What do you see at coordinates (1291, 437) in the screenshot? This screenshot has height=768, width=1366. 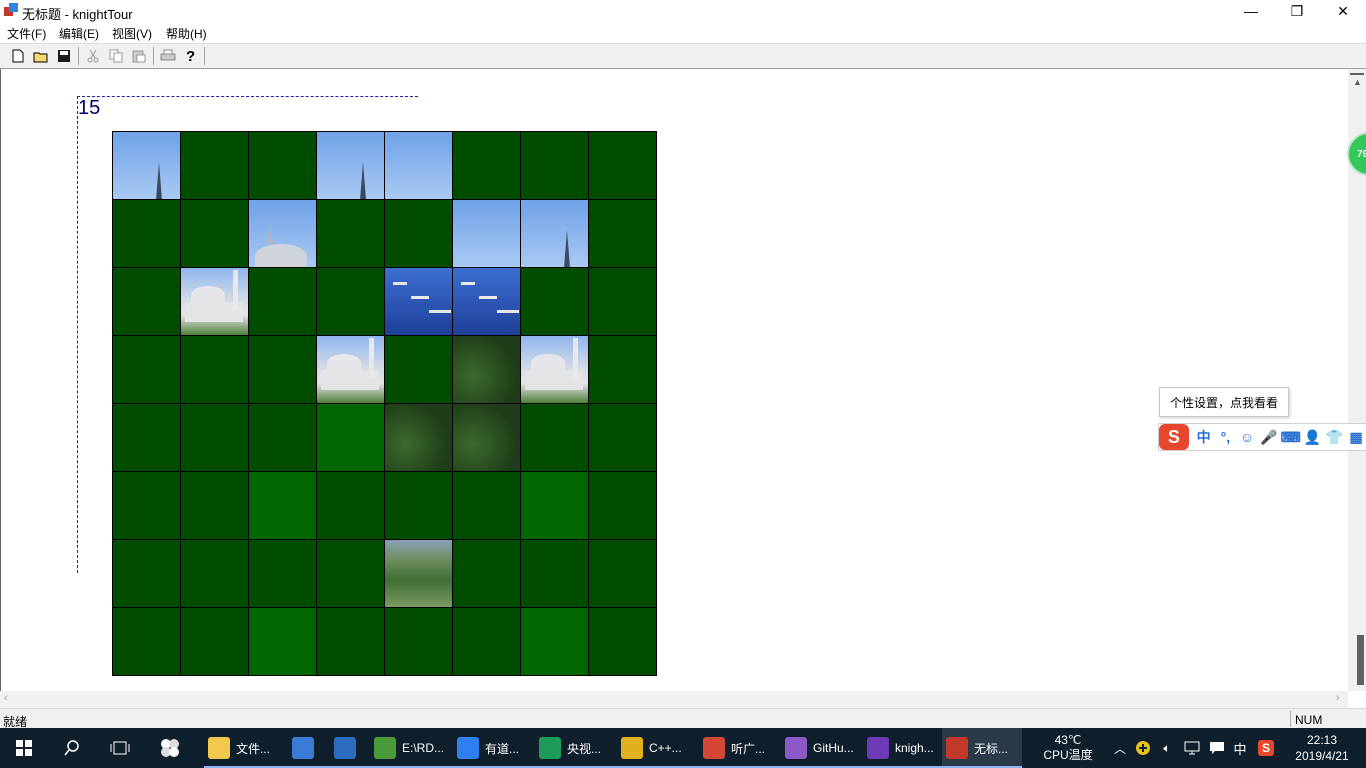 I see `ime-keyboard-icon: ⌨` at bounding box center [1291, 437].